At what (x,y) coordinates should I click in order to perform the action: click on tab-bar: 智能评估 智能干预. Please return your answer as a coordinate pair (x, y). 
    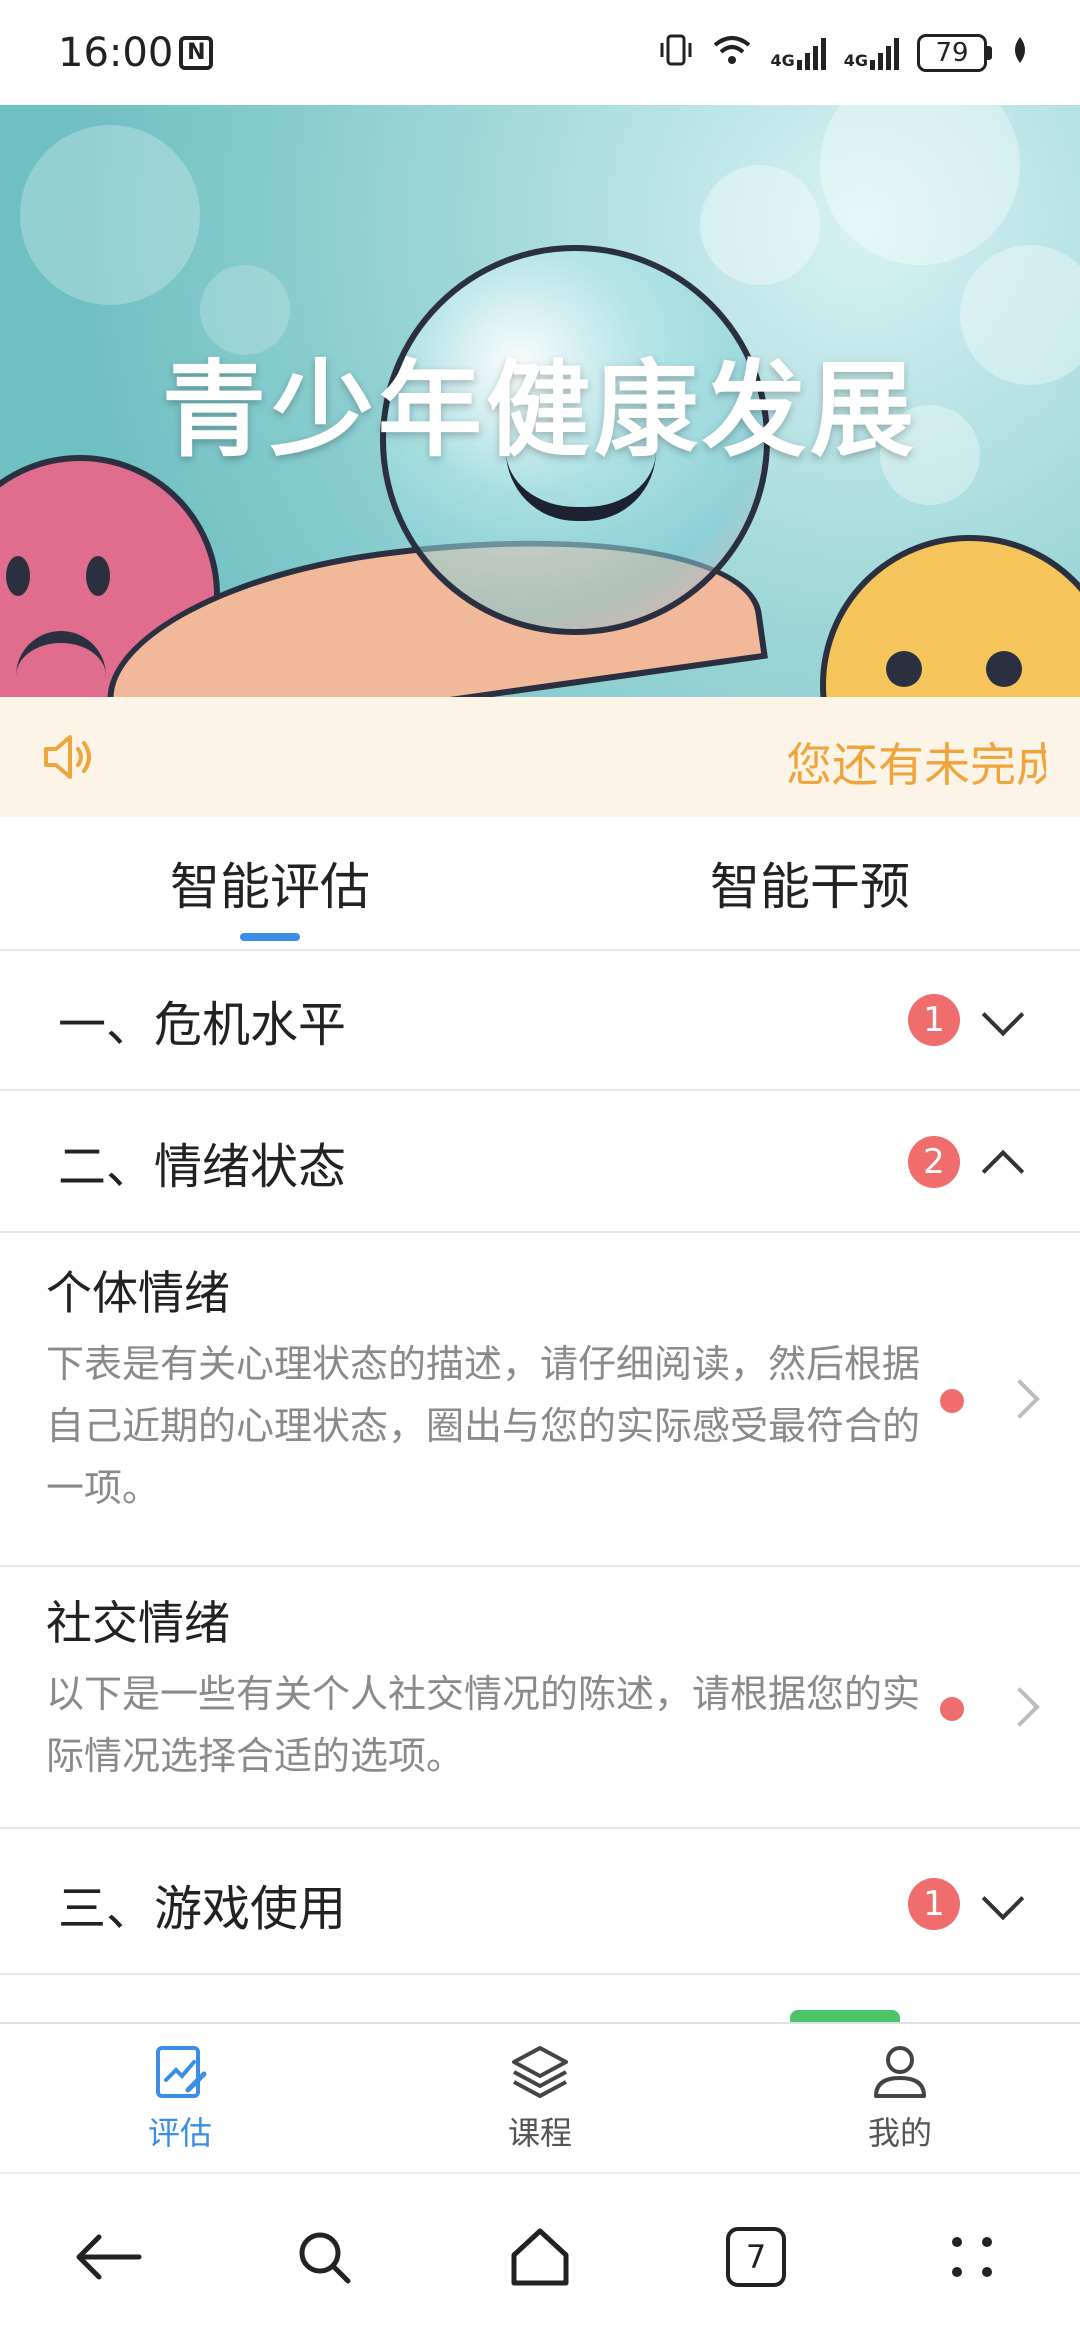
    Looking at the image, I should click on (540, 884).